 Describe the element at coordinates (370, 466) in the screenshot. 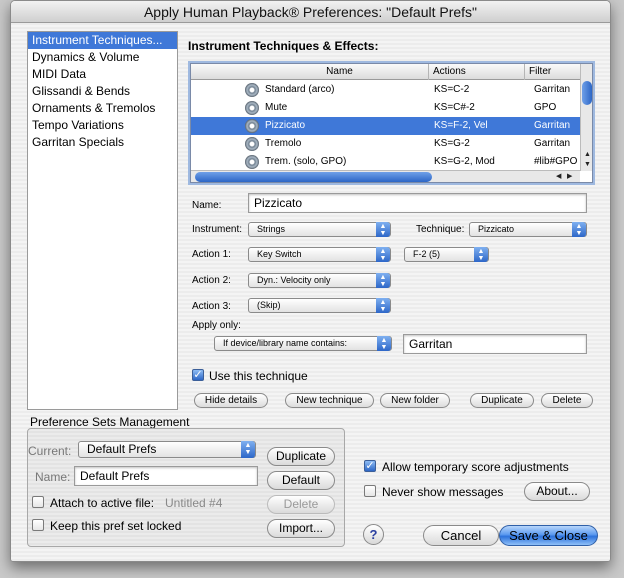

I see `allow-temporary-adjustments-checkbox: ✓` at that location.